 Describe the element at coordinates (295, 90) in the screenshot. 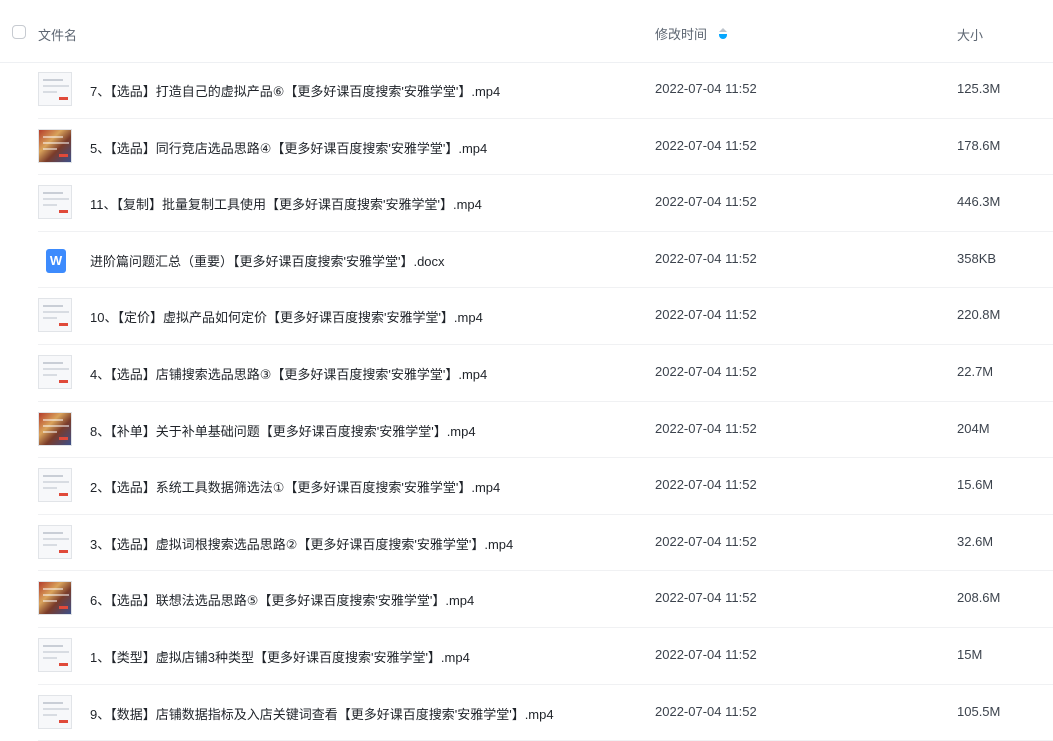

I see `file-name: 7、【选品】打造自己的虚拟产品⑥【更多好课百度搜索'安雅学堂'】.mp4` at that location.